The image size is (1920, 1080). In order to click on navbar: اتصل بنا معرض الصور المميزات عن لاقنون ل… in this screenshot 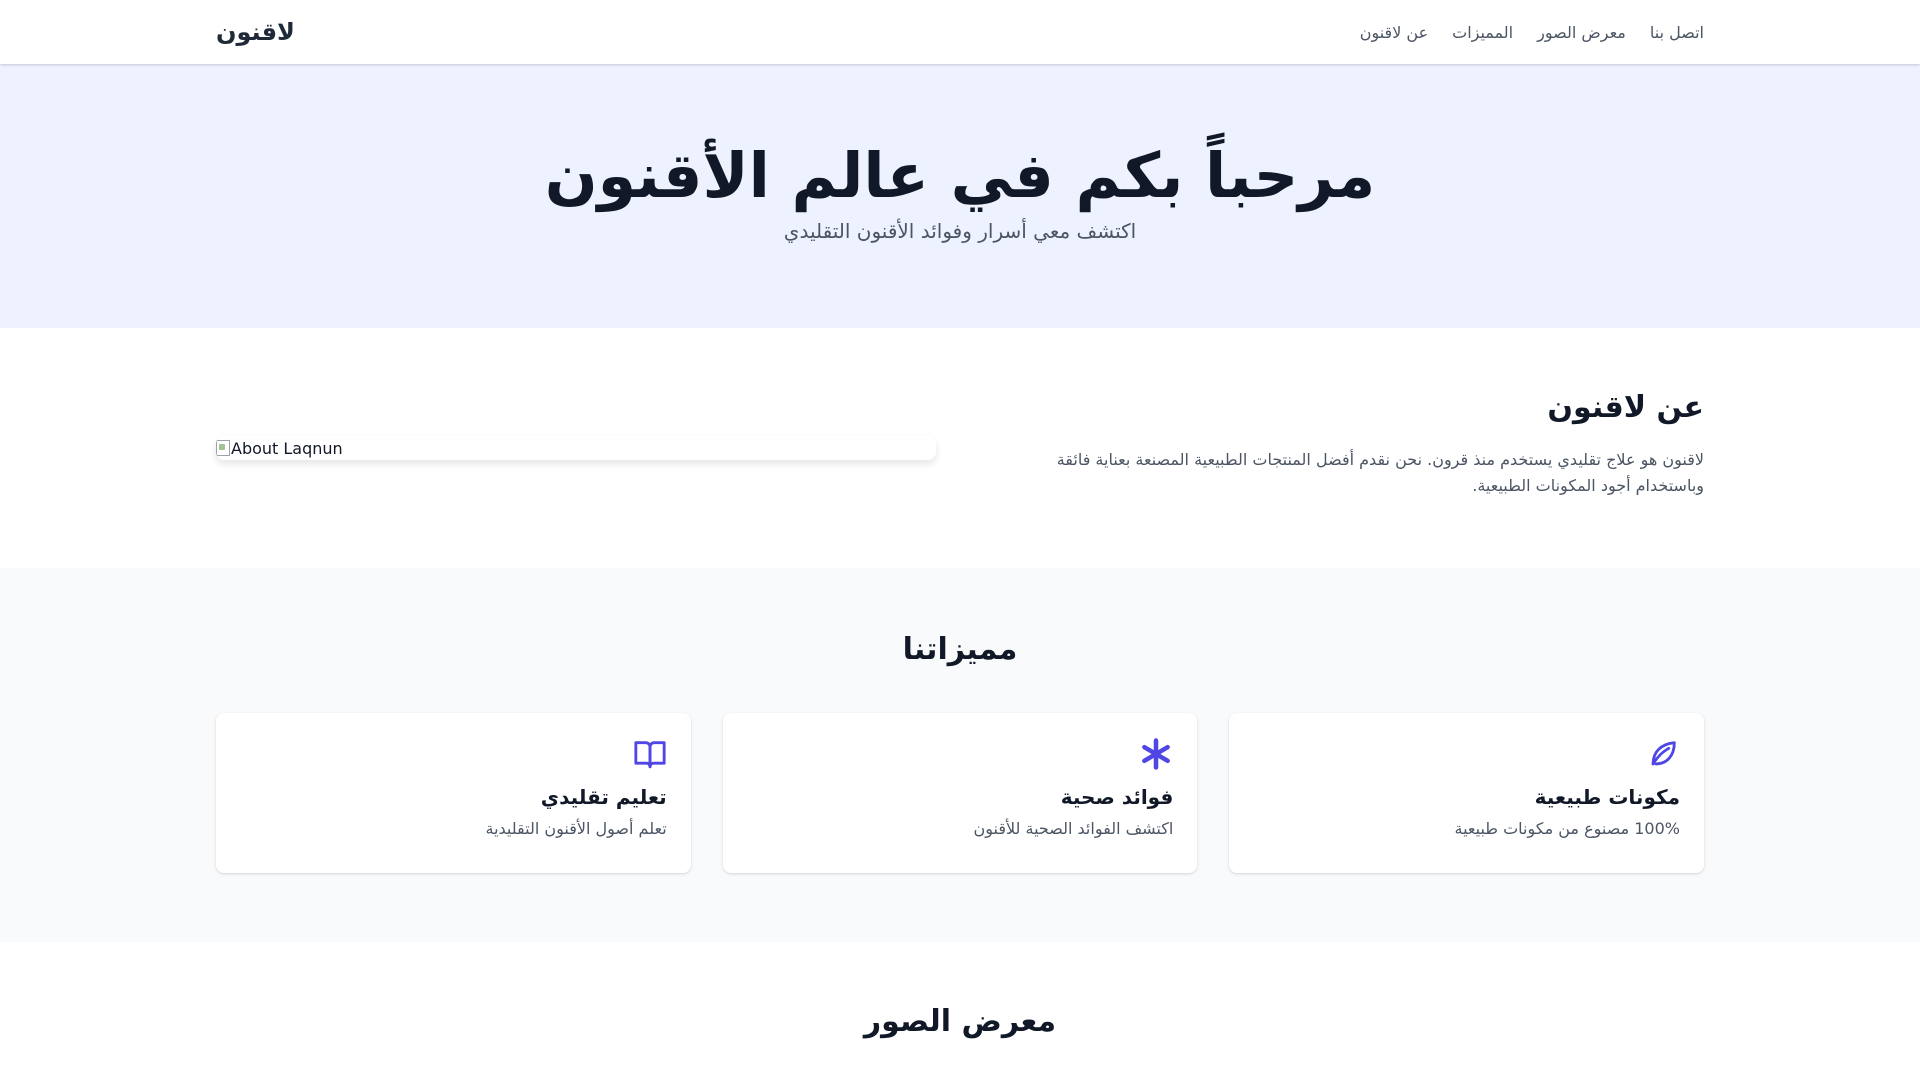, I will do `click(960, 32)`.